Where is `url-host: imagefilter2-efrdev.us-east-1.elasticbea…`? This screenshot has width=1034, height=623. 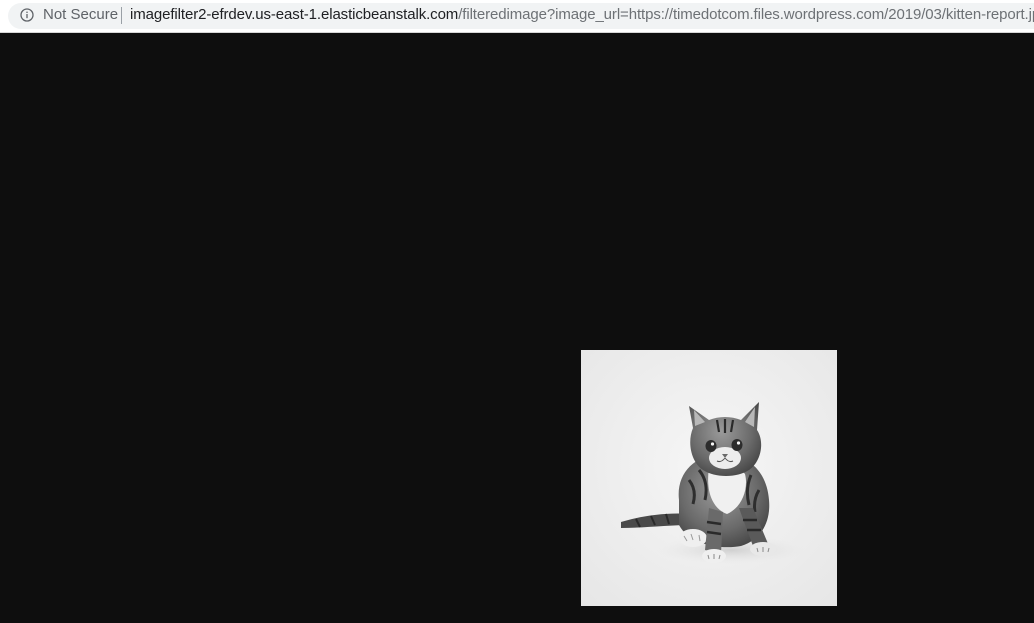 url-host: imagefilter2-efrdev.us-east-1.elasticbea… is located at coordinates (294, 14).